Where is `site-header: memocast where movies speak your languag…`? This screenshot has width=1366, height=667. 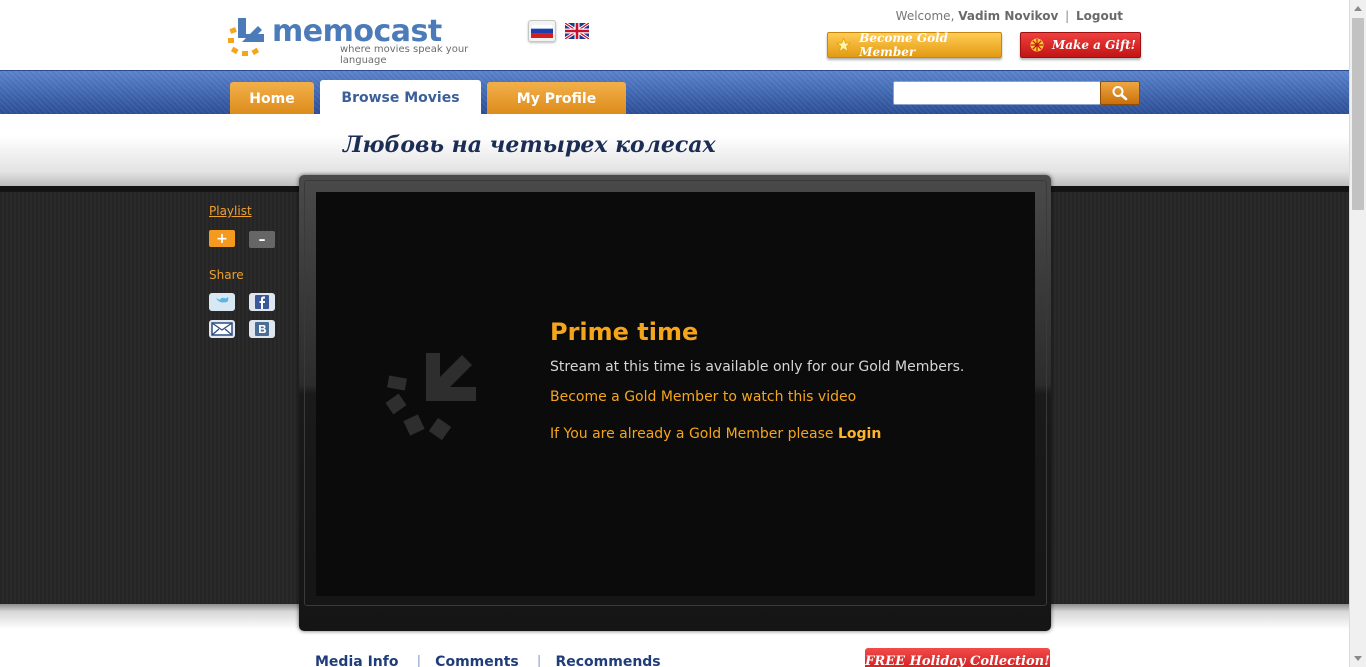
site-header: memocast where movies speak your languag… is located at coordinates (674, 35).